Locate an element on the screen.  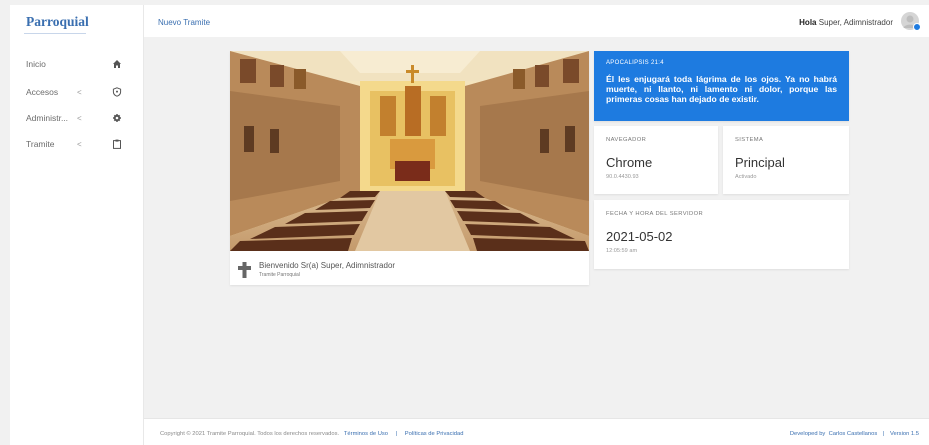
sidebar-item-accesos: Accesos < is located at coordinates (77, 92).